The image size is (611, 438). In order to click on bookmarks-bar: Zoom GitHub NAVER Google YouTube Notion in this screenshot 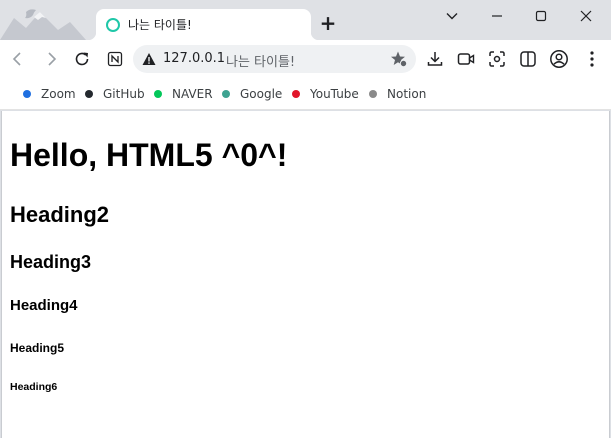, I will do `click(305, 94)`.